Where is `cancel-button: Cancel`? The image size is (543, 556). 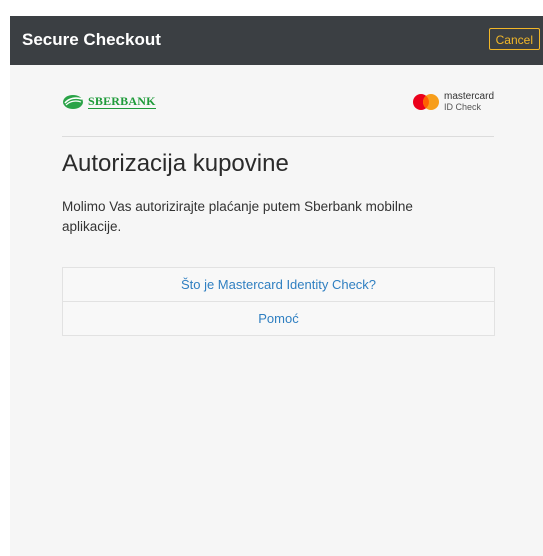
cancel-button: Cancel is located at coordinates (514, 39).